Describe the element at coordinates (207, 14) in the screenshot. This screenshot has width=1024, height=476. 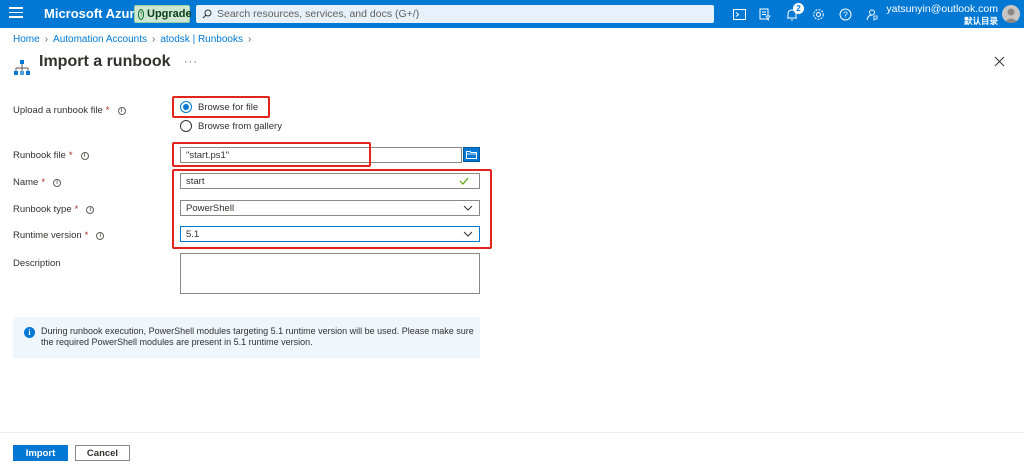
I see `search-icon` at that location.